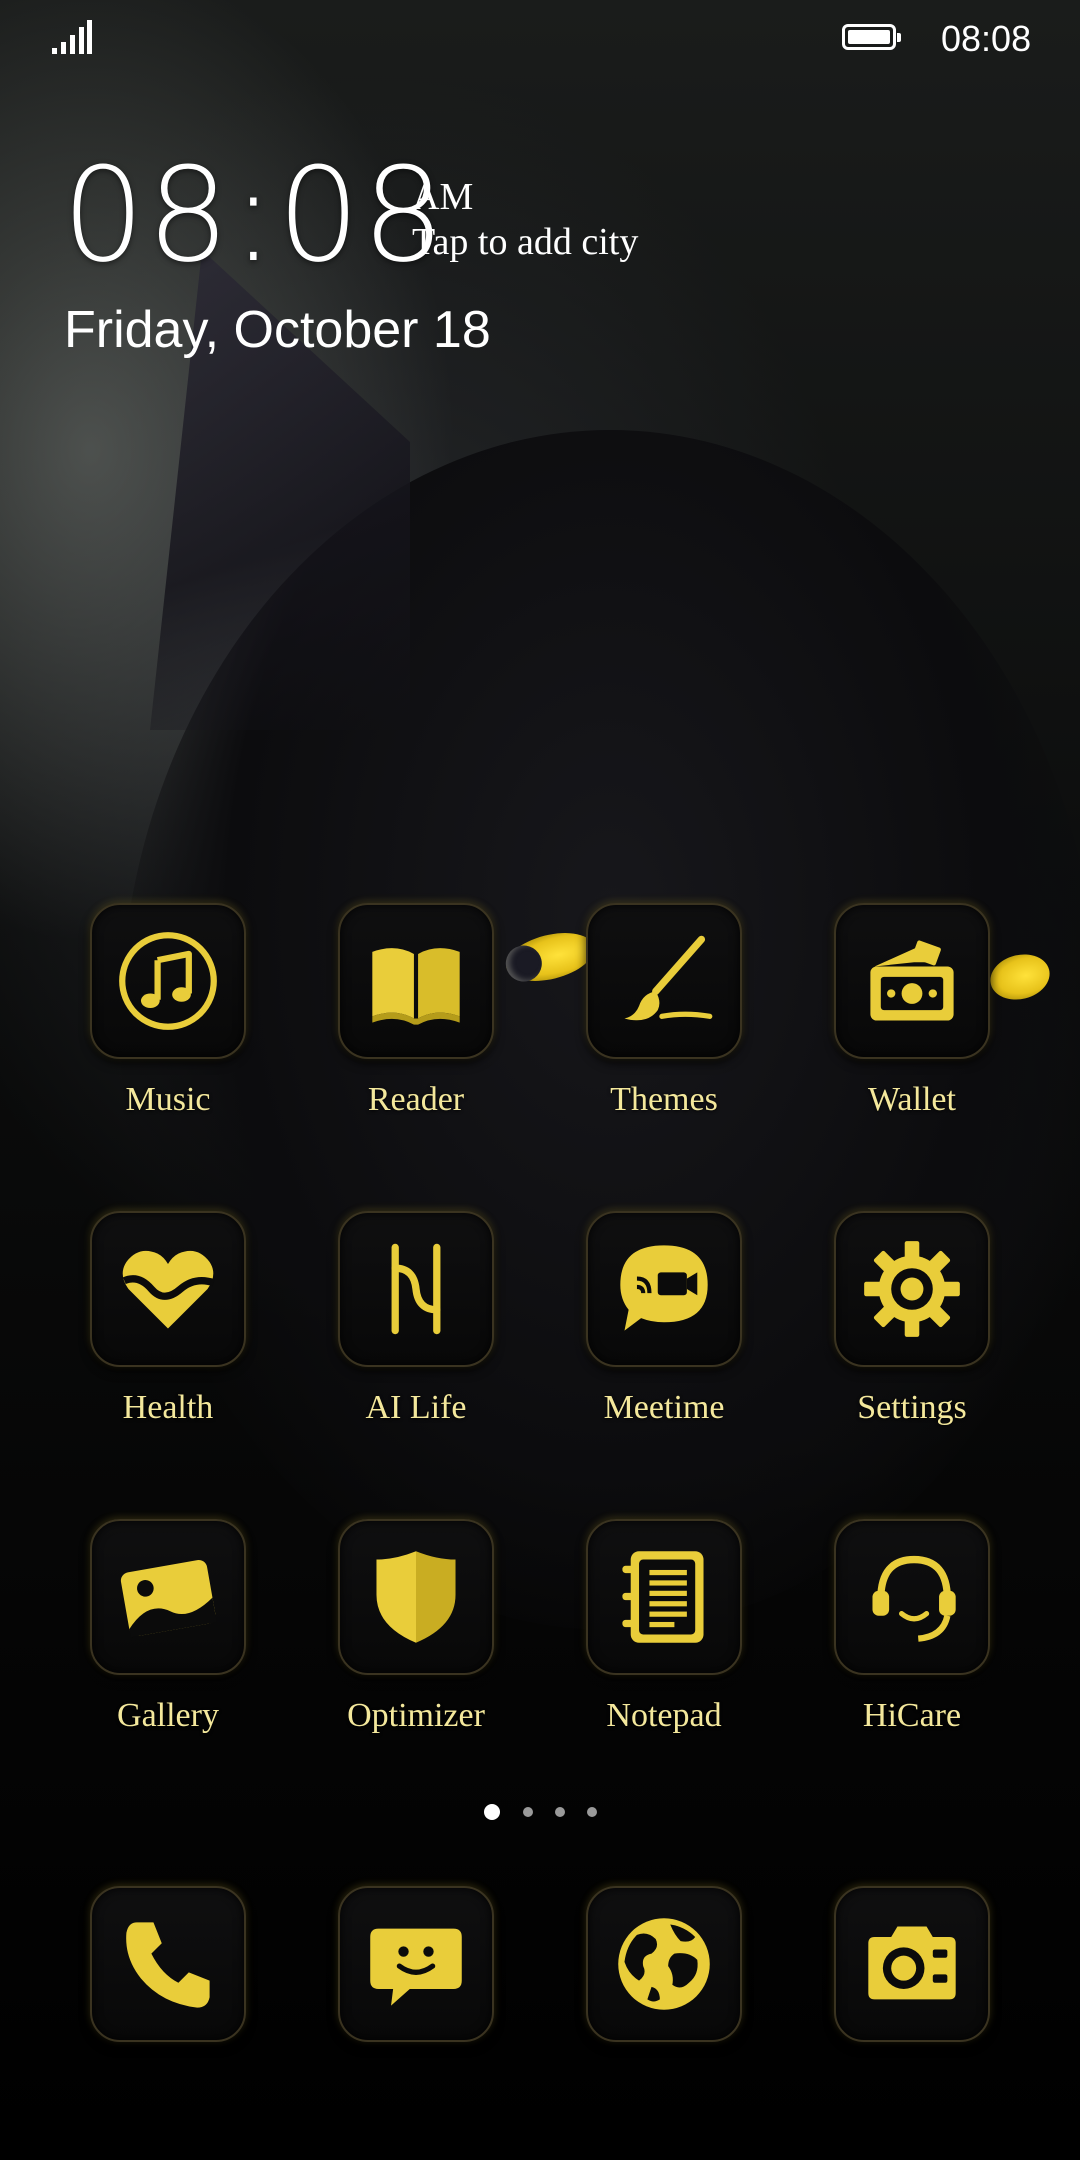  What do you see at coordinates (871, 37) in the screenshot?
I see `battery-icon` at bounding box center [871, 37].